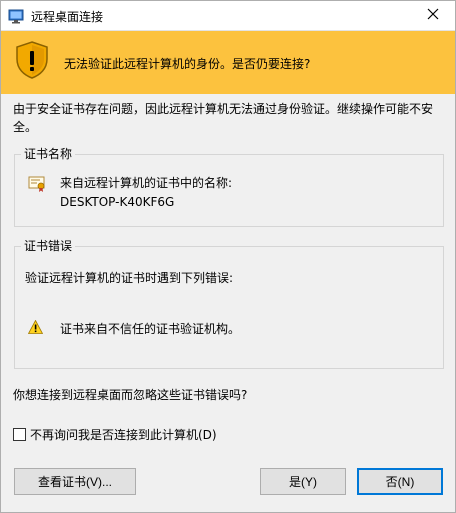 The height and width of the screenshot is (513, 456). I want to click on dont-ask-again-row: 不再询问我是否连接到此计算机(D), so click(115, 434).